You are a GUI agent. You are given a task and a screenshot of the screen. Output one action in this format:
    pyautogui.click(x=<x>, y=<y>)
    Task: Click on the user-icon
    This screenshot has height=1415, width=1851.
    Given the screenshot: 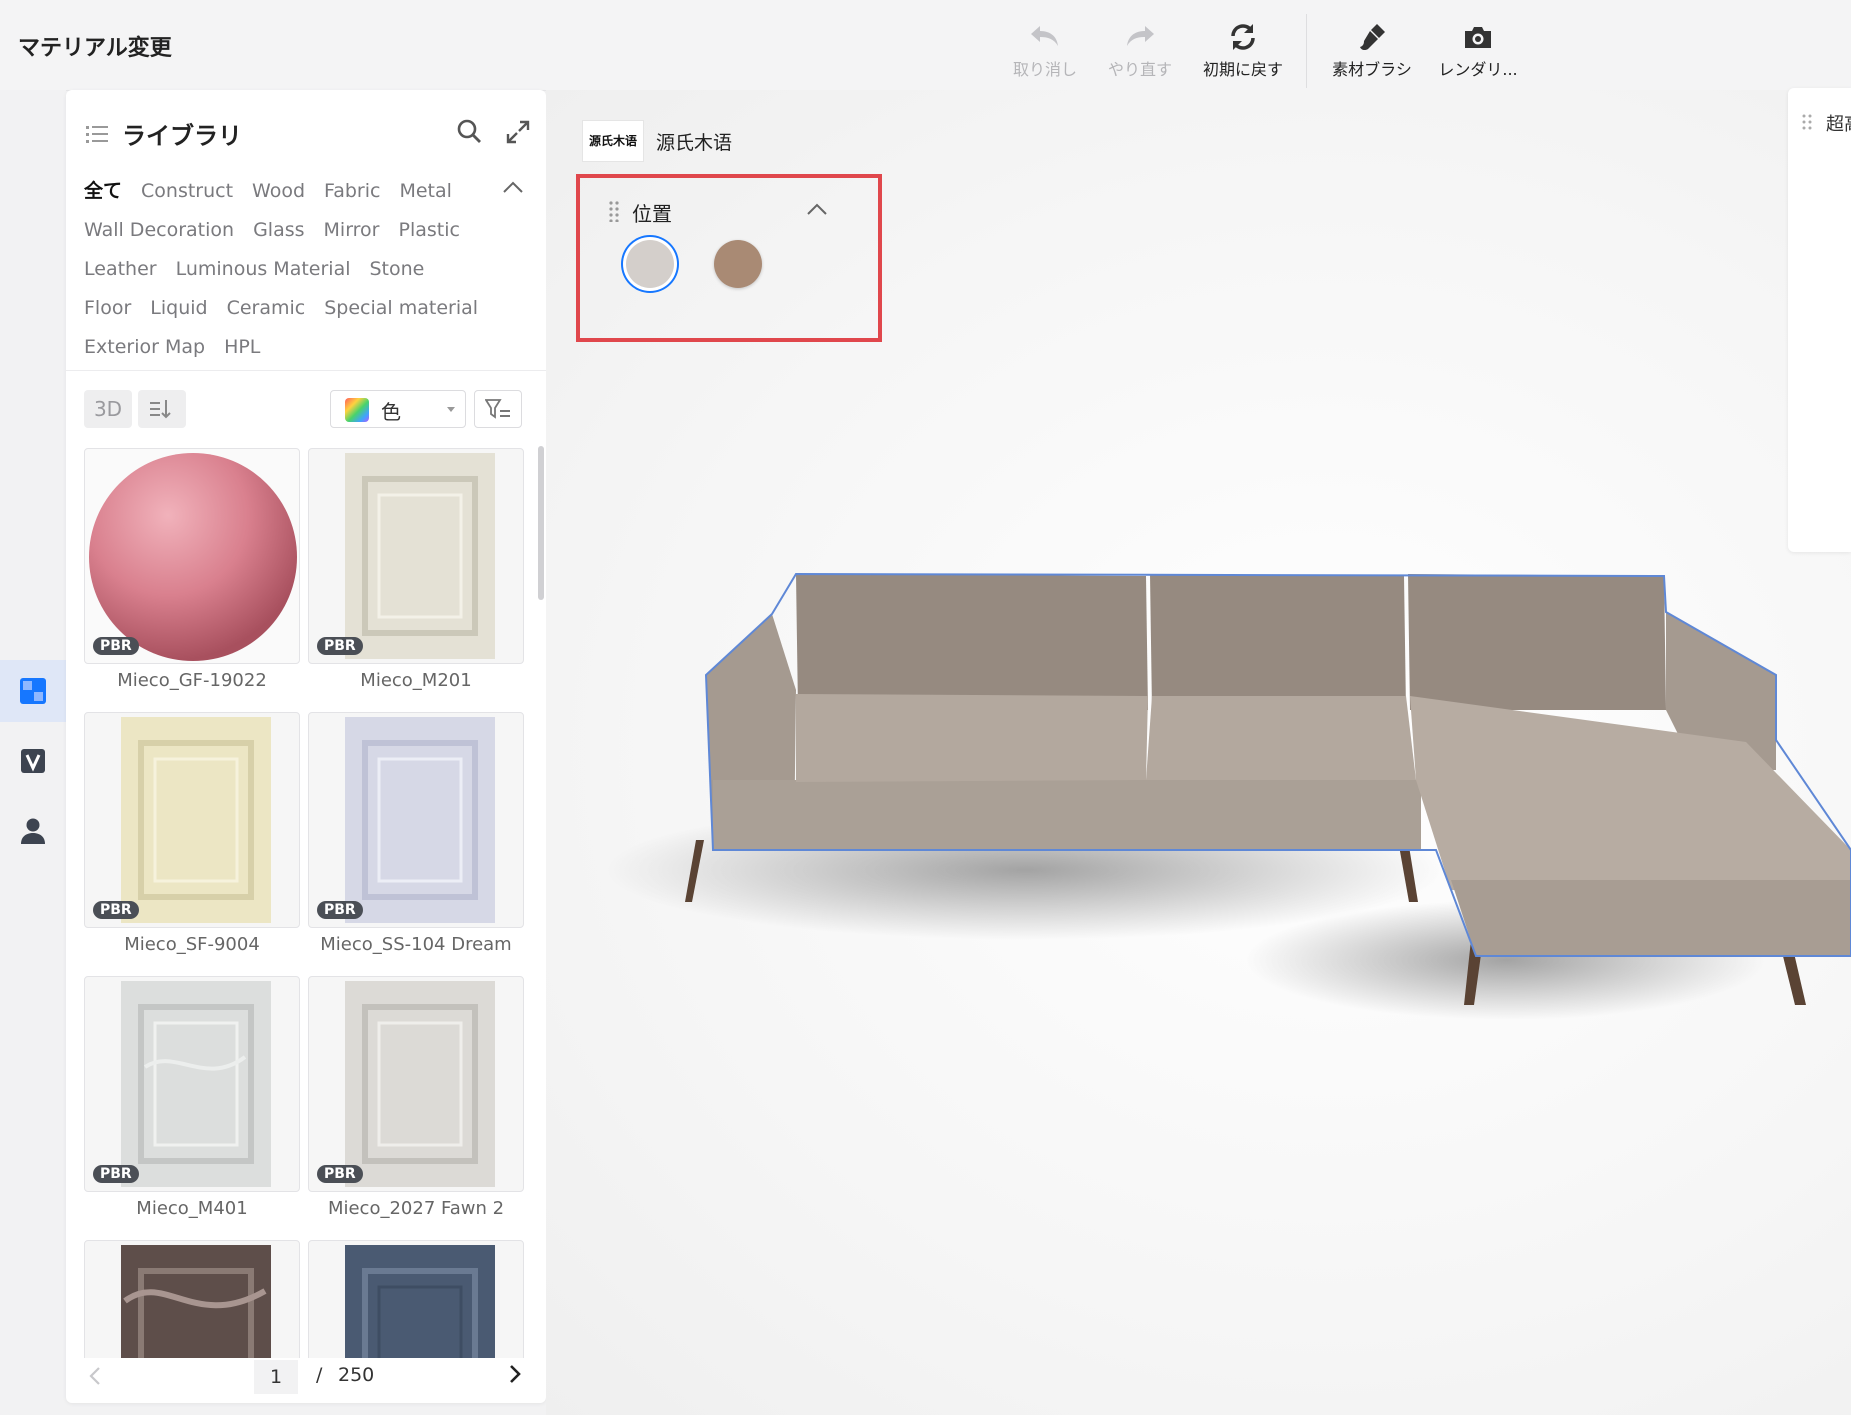 What is the action you would take?
    pyautogui.click(x=33, y=831)
    